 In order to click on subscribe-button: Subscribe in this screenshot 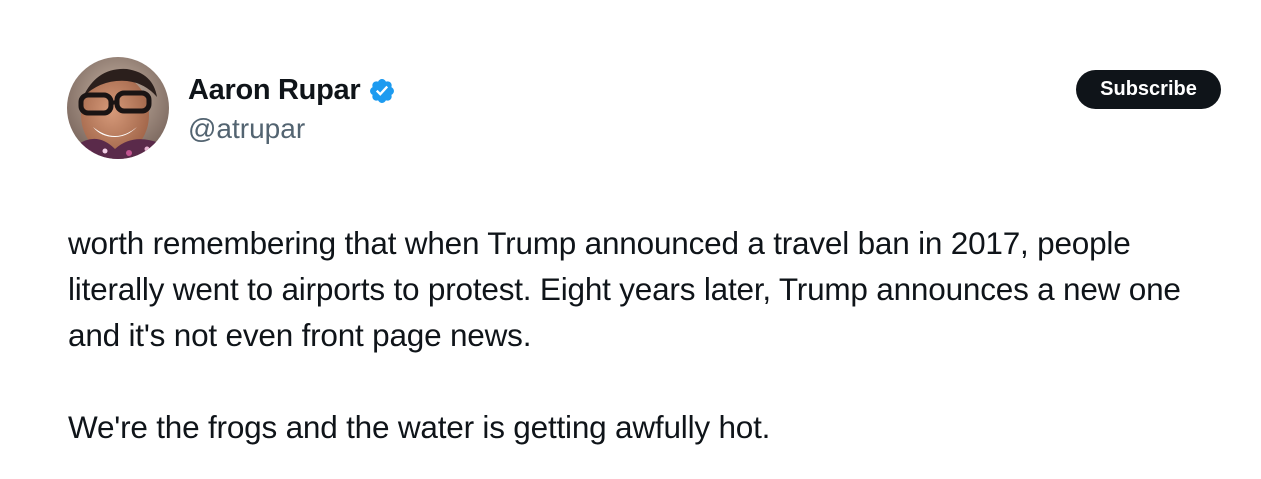, I will do `click(1148, 89)`.